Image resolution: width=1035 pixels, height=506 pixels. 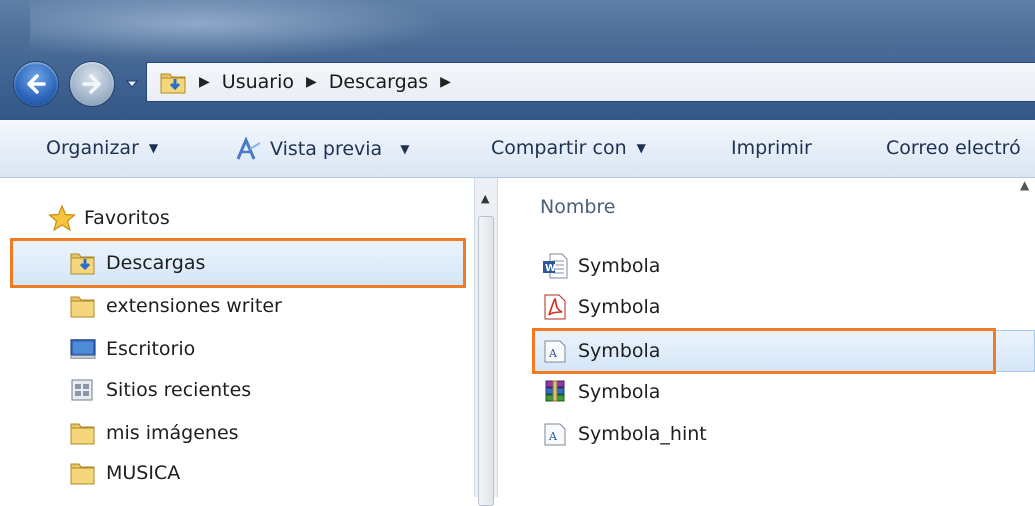 I want to click on share-label: Compartir con, so click(x=559, y=148).